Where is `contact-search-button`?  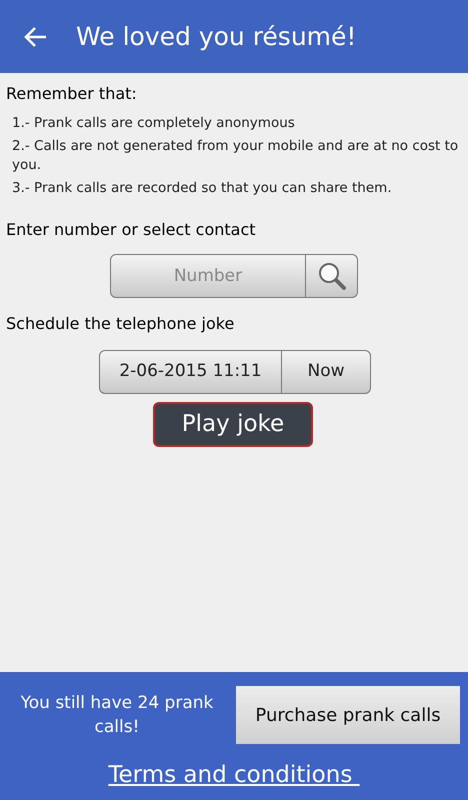 contact-search-button is located at coordinates (332, 276).